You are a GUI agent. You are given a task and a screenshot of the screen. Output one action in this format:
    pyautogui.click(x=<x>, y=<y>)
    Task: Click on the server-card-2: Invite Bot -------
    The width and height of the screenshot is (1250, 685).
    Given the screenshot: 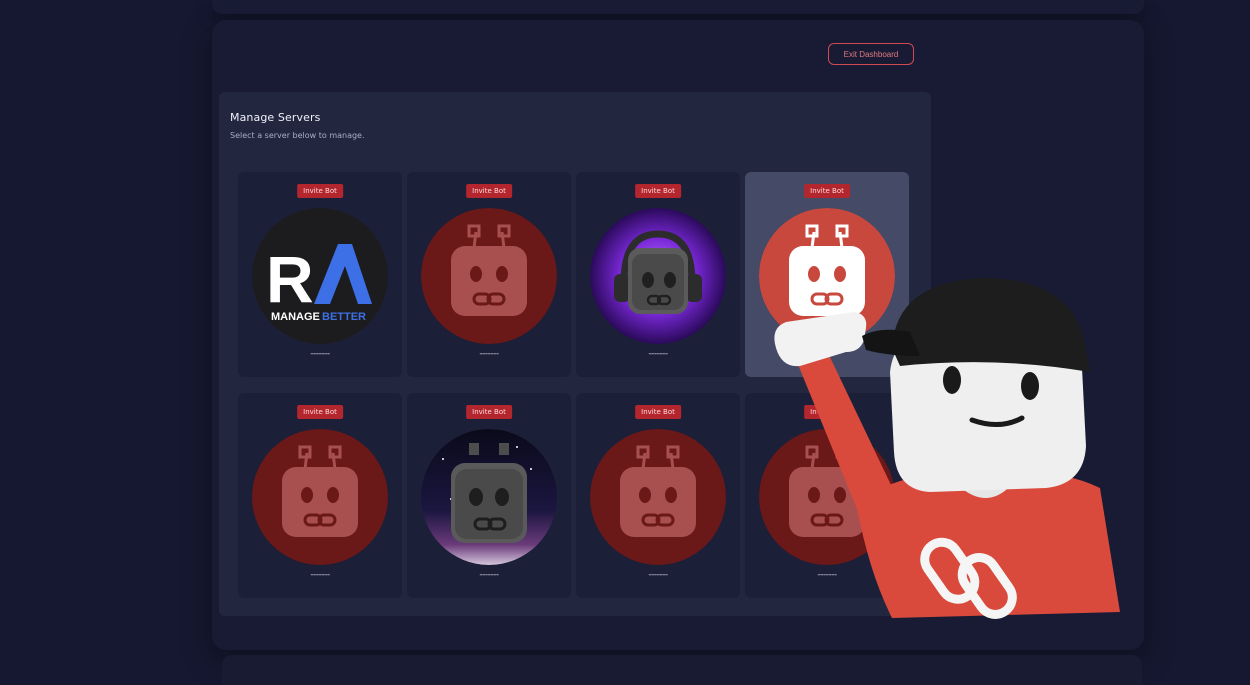 What is the action you would take?
    pyautogui.click(x=489, y=274)
    